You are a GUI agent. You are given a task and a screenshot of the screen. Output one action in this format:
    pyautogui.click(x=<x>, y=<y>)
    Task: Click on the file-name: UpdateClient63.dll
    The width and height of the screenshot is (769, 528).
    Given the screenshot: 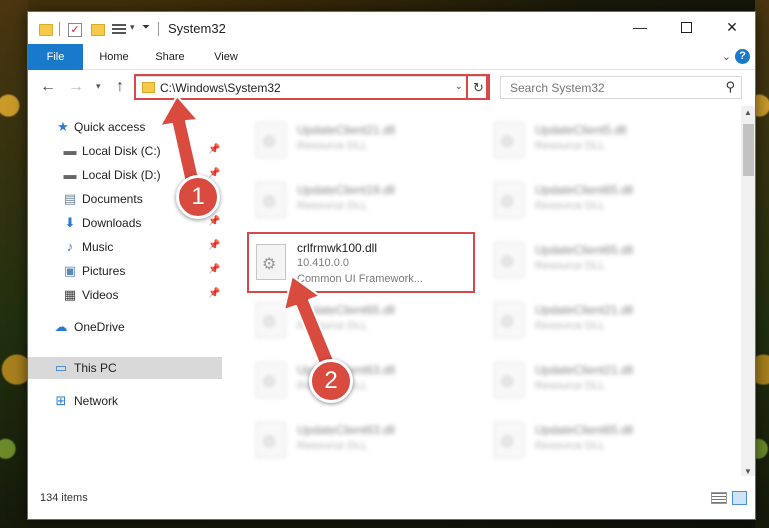 What is the action you would take?
    pyautogui.click(x=346, y=430)
    